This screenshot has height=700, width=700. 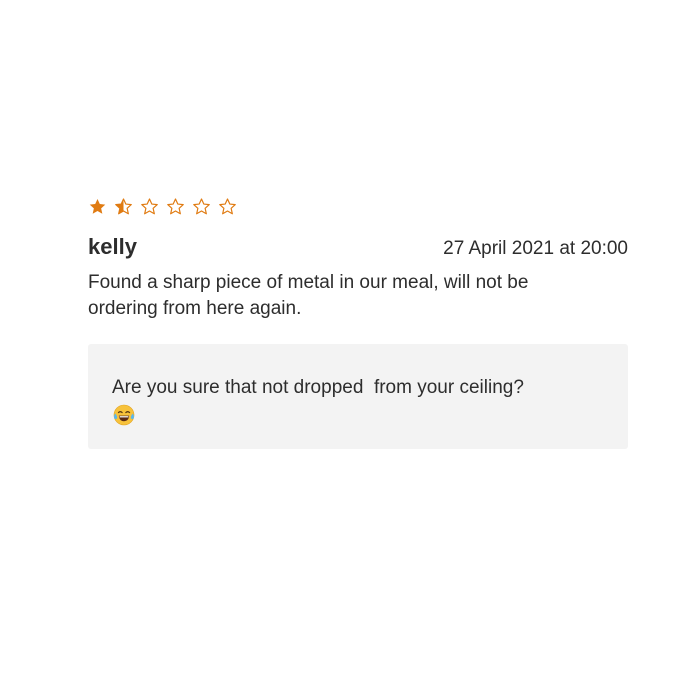 I want to click on review-header: kelly 27 April 2021 at 20:00, so click(x=358, y=247).